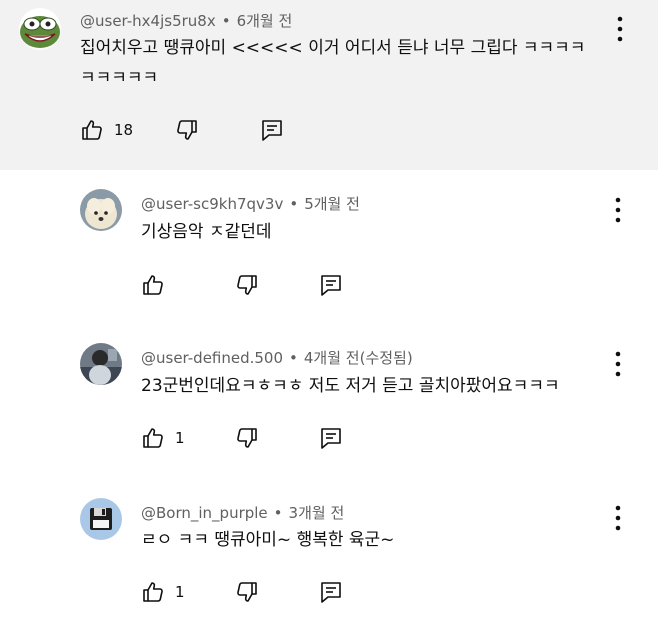 This screenshot has width=658, height=630. Describe the element at coordinates (350, 386) in the screenshot. I see `comment-text-line: 23군번인데요ㅋㅎㅋㅎ 저도 저거 듣고 골치아팠어요ㅋㅋㅋ` at that location.